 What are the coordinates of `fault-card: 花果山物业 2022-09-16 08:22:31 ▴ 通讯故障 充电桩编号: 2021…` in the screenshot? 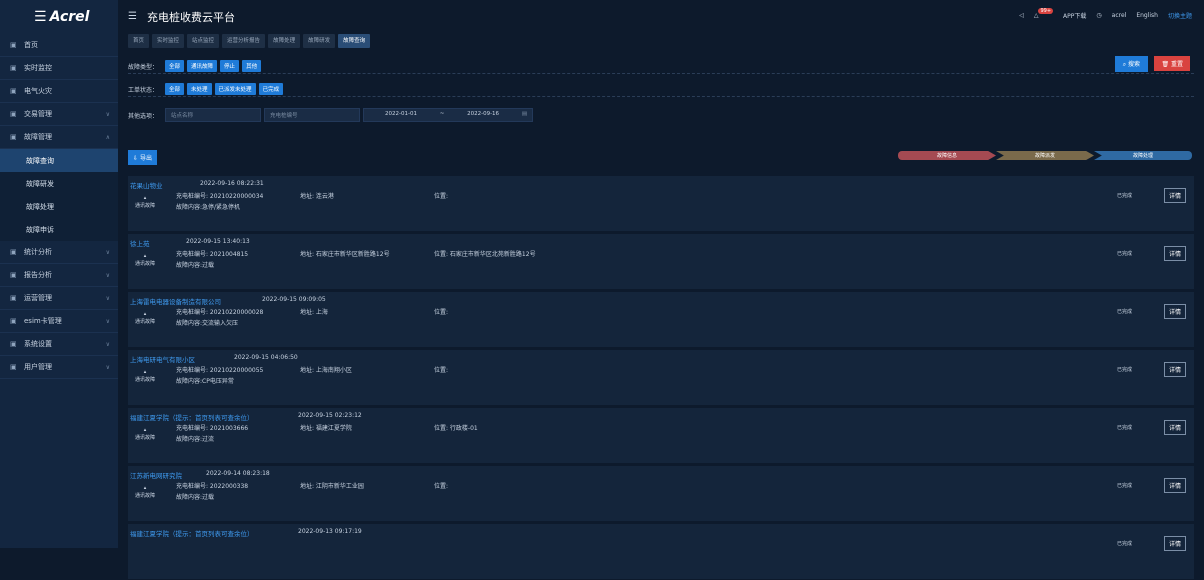 It's located at (661, 204).